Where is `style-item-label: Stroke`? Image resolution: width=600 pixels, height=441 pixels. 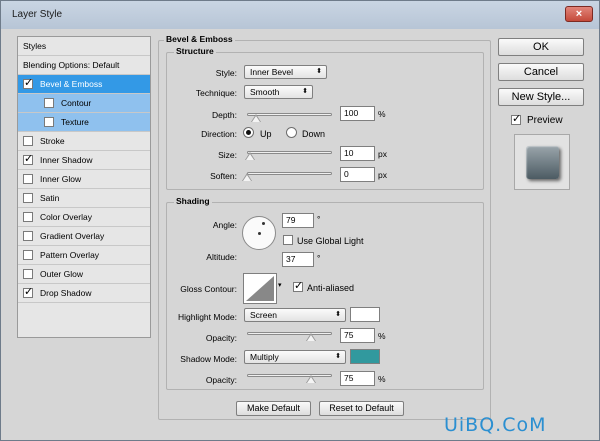
style-item-label: Stroke is located at coordinates (52, 141).